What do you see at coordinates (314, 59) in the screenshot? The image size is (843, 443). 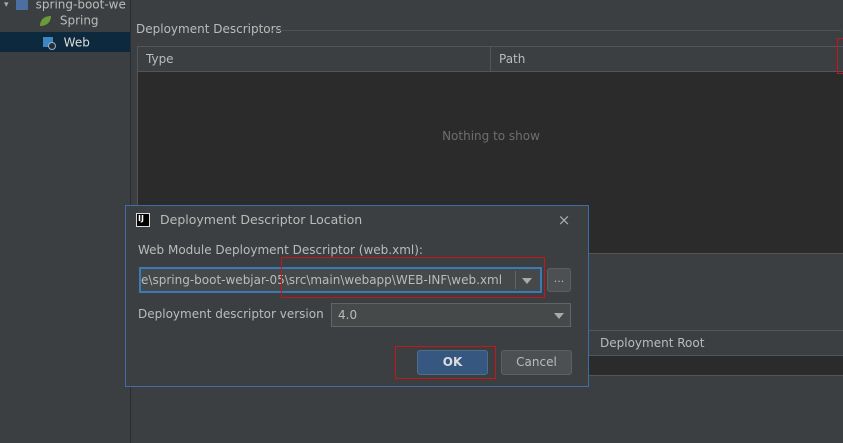 I see `column-type: Type` at bounding box center [314, 59].